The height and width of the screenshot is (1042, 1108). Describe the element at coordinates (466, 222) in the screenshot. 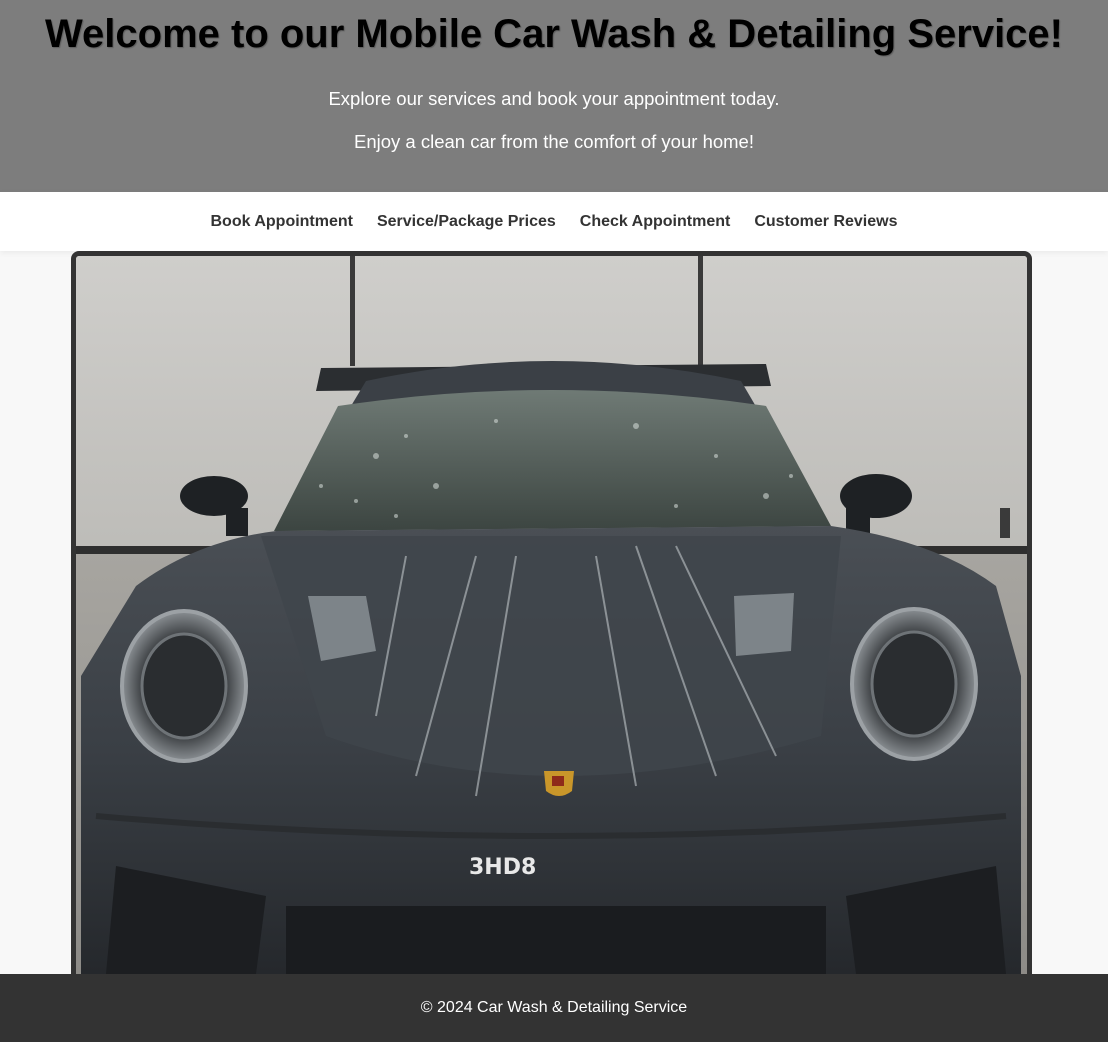

I see `nav-service-prices: Service/Package Prices` at that location.